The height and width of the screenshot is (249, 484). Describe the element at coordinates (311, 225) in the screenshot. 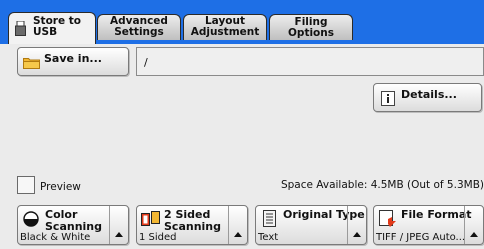

I see `original-type-button: Original Type Text` at that location.